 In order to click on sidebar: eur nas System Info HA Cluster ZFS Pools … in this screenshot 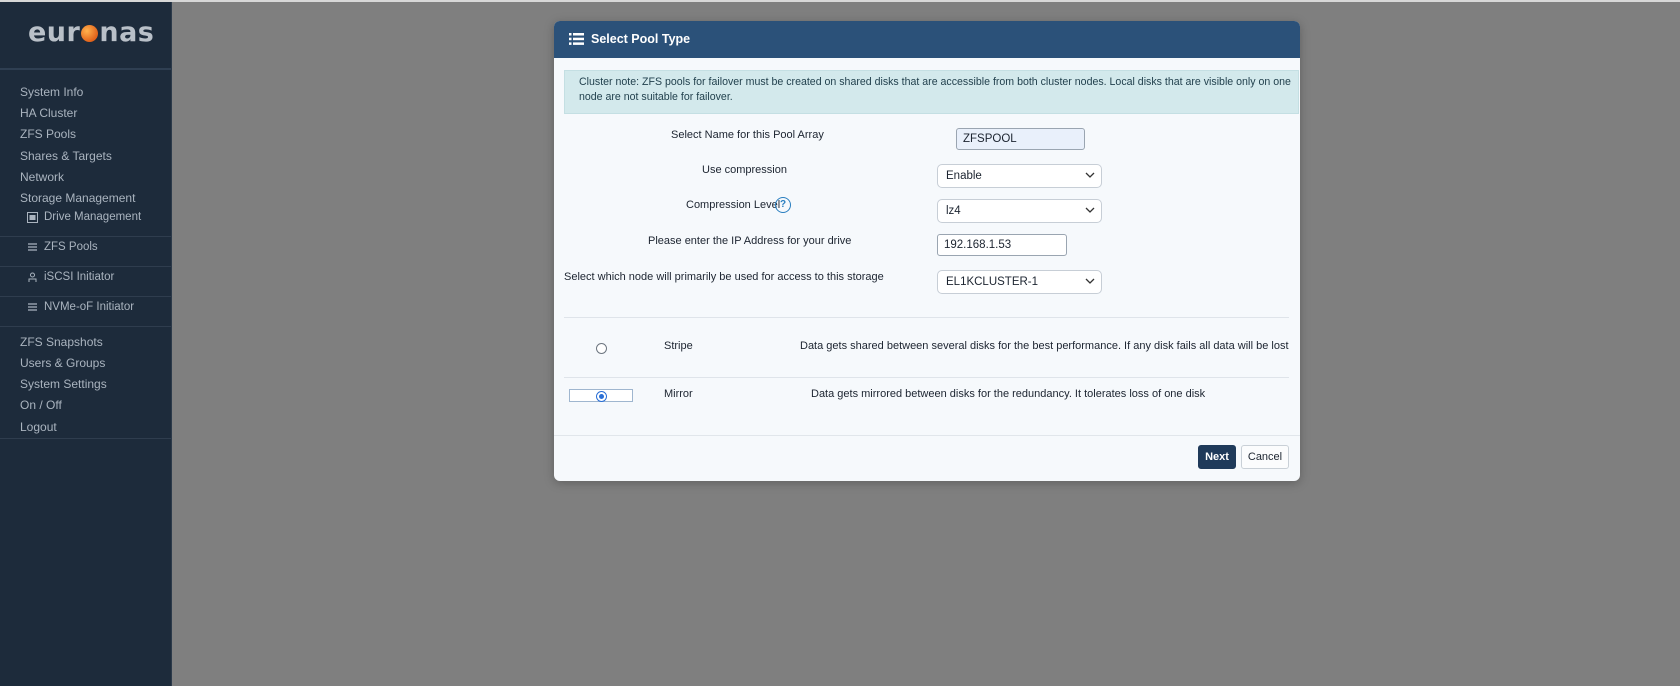, I will do `click(86, 344)`.